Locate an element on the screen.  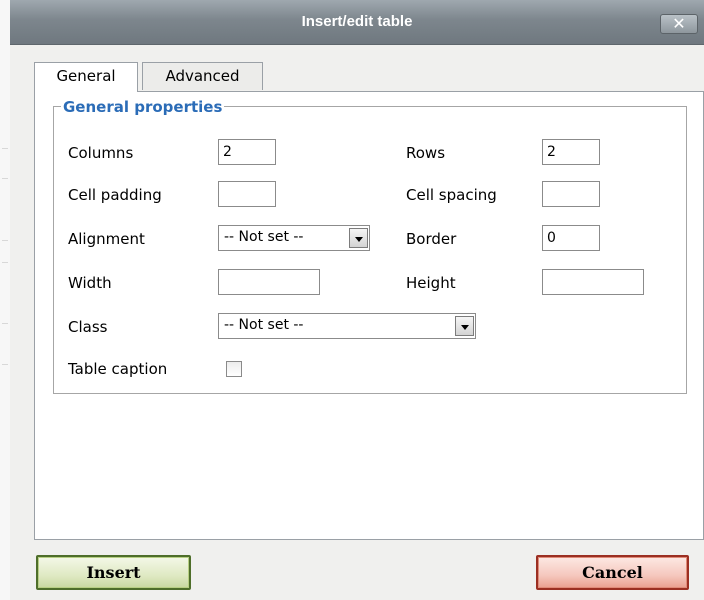
cell-padding-input is located at coordinates (247, 194).